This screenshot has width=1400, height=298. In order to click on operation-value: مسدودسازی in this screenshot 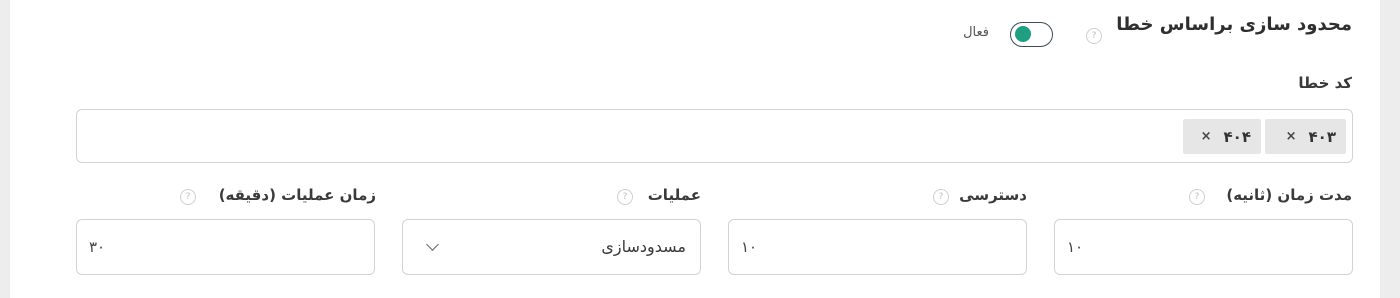, I will do `click(643, 246)`.